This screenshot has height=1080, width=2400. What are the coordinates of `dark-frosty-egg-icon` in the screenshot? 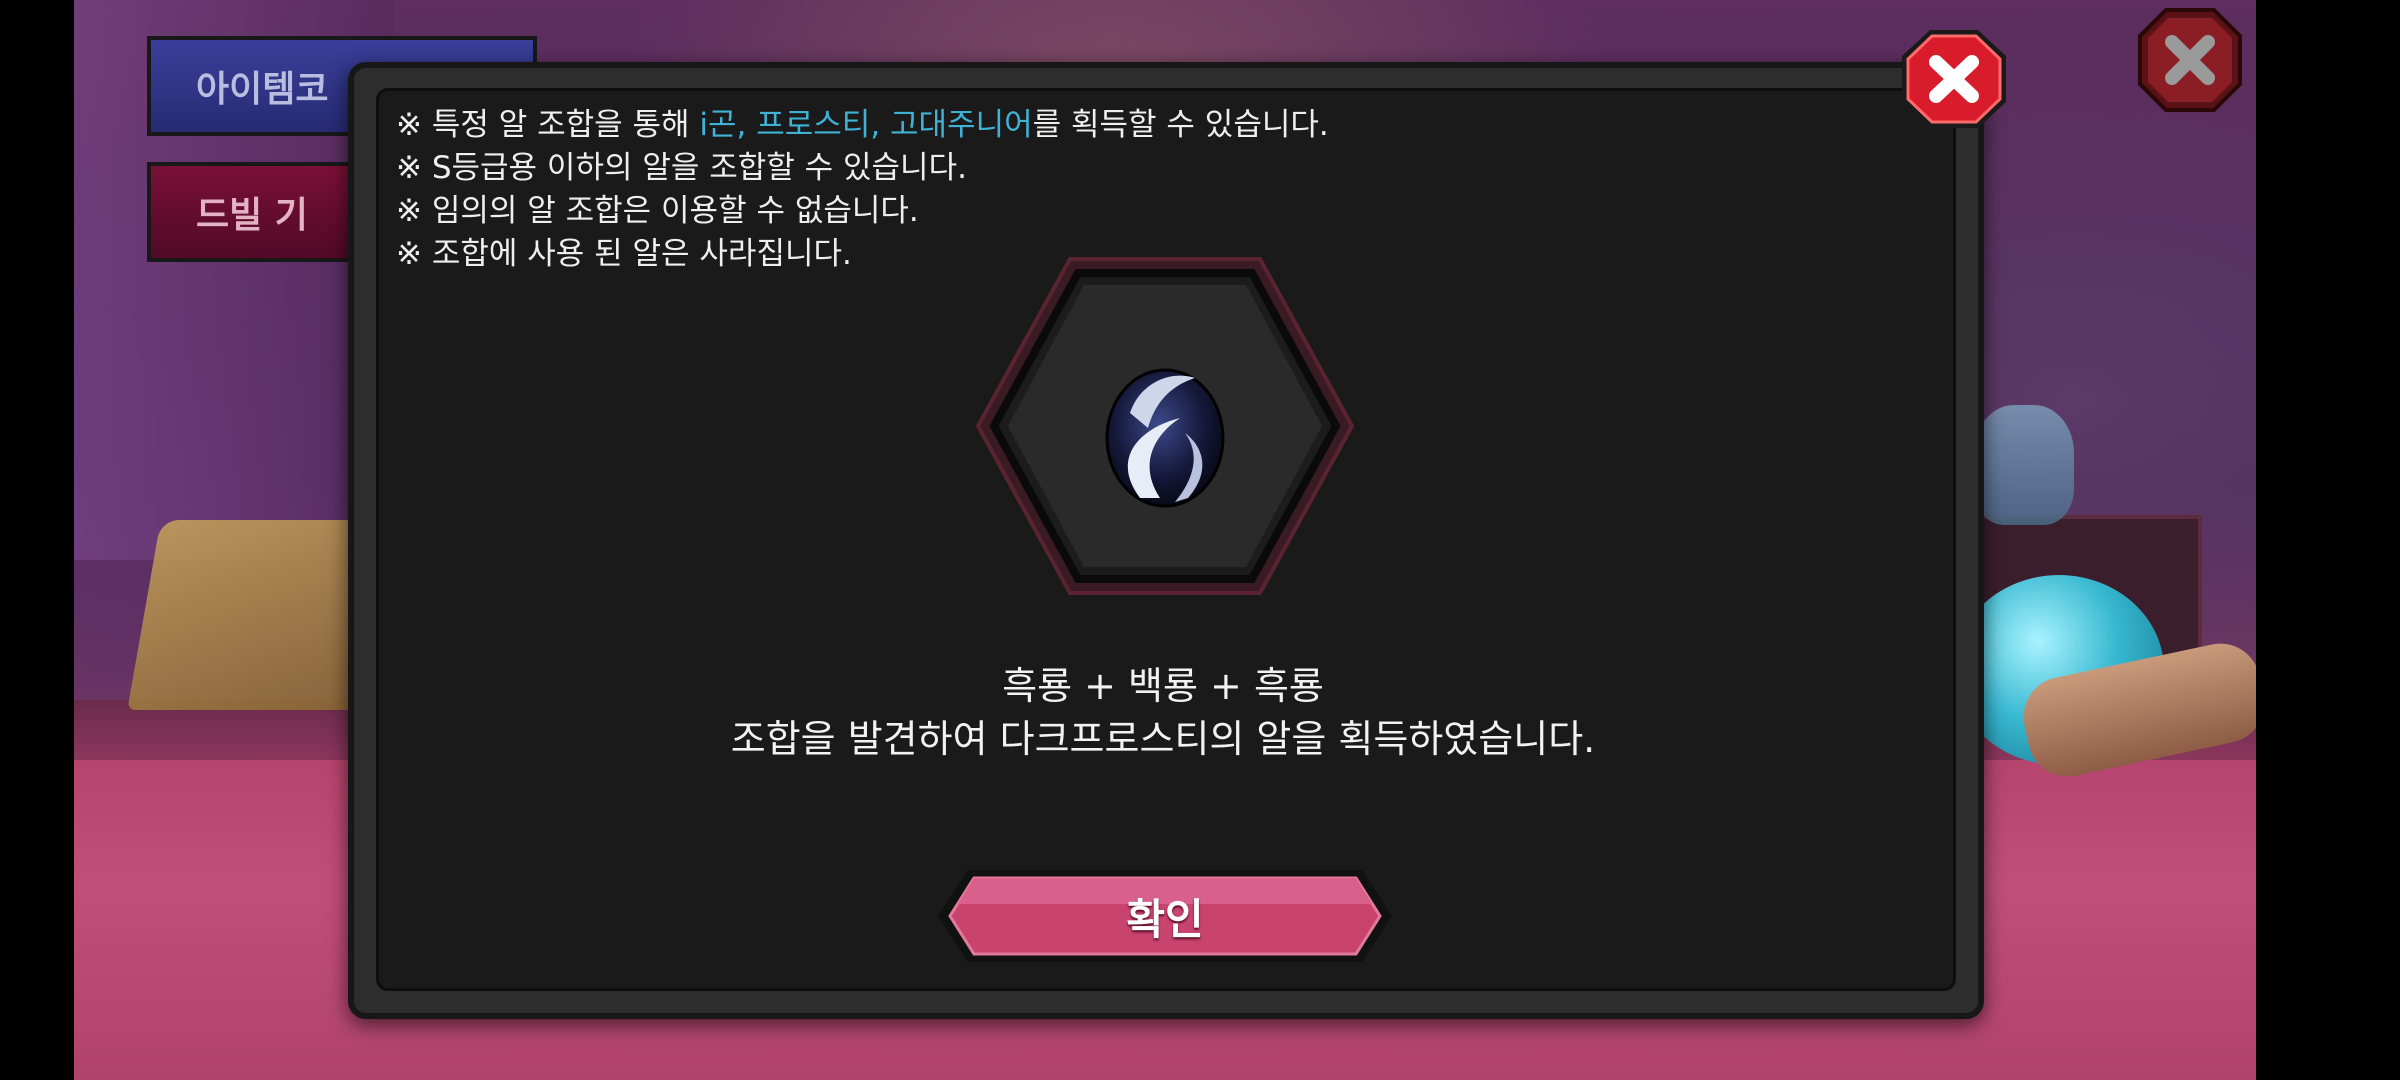 It's located at (1165, 438).